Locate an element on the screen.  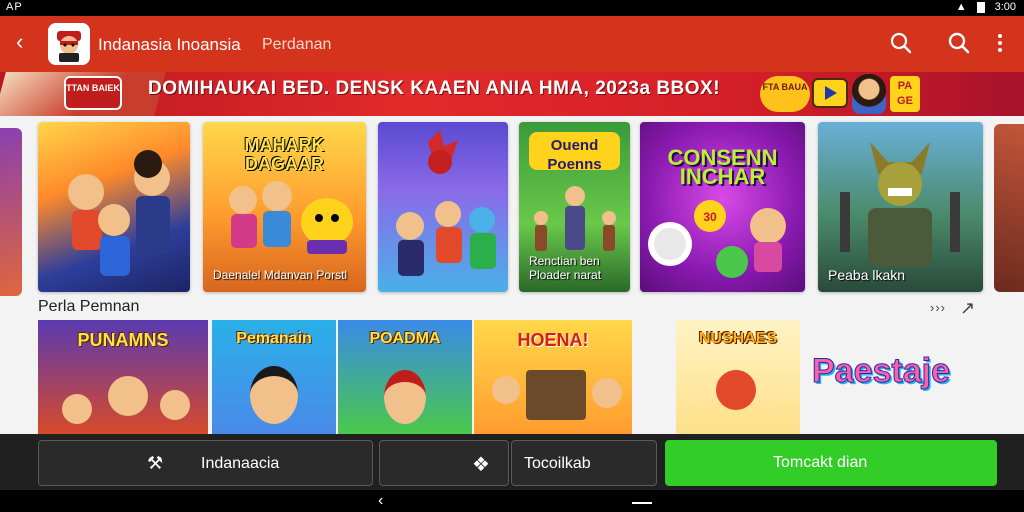
app-title: Indanasia Inoansia is located at coordinates (169, 44).